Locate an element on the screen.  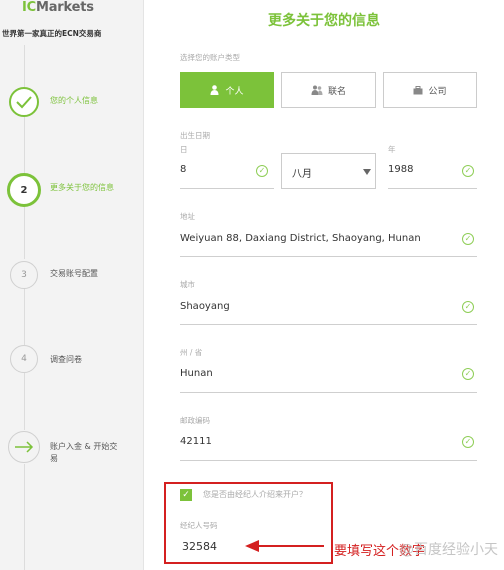
page-title: 更多关于您的信息 is located at coordinates (324, 21).